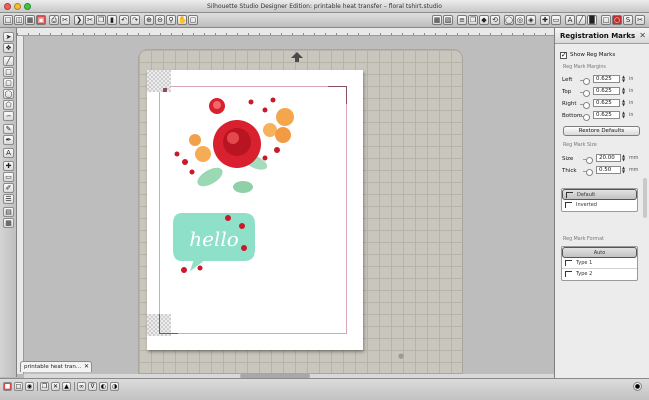 Image resolution: width=649 pixels, height=400 pixels. What do you see at coordinates (520, 20) in the screenshot?
I see `offset-icon: ◎` at bounding box center [520, 20].